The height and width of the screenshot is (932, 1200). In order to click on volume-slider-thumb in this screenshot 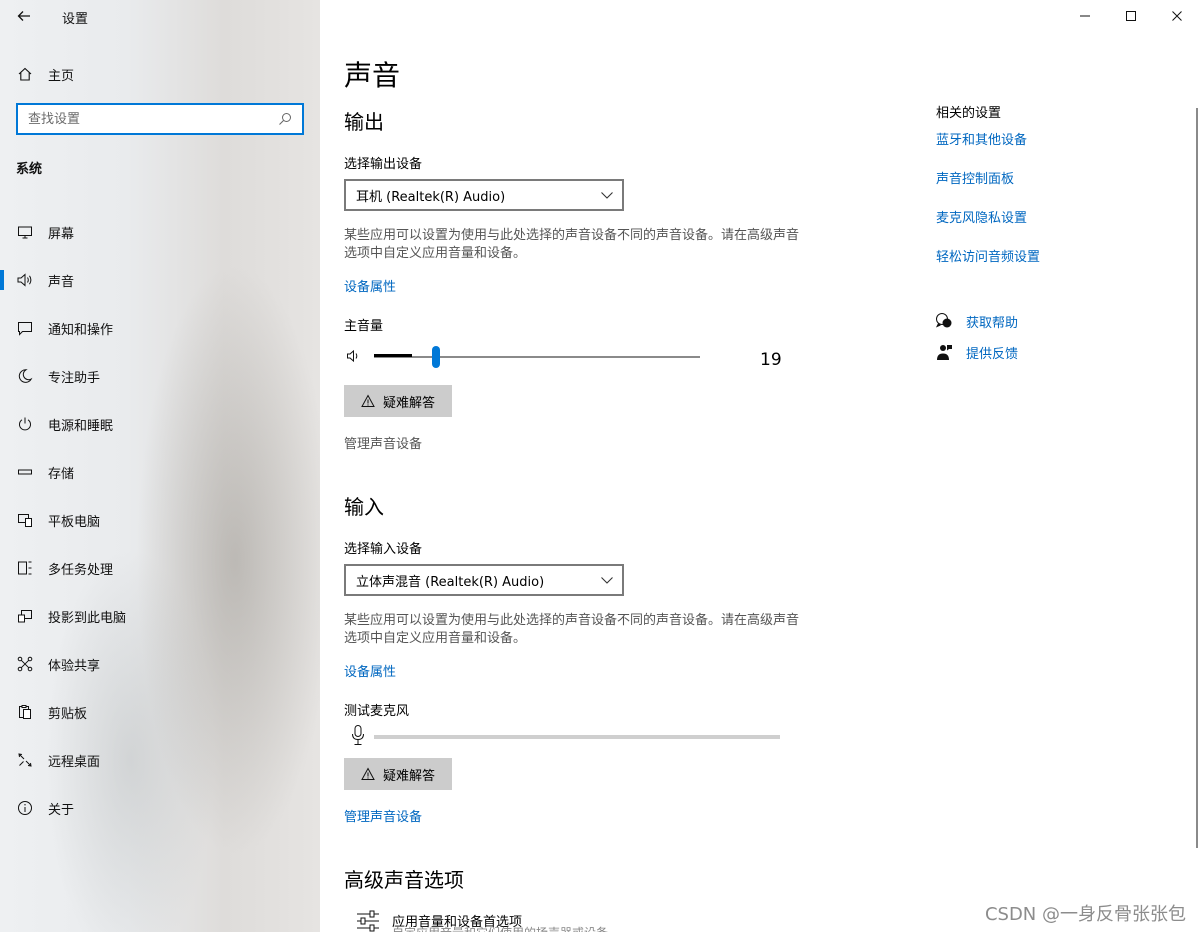, I will do `click(435, 357)`.